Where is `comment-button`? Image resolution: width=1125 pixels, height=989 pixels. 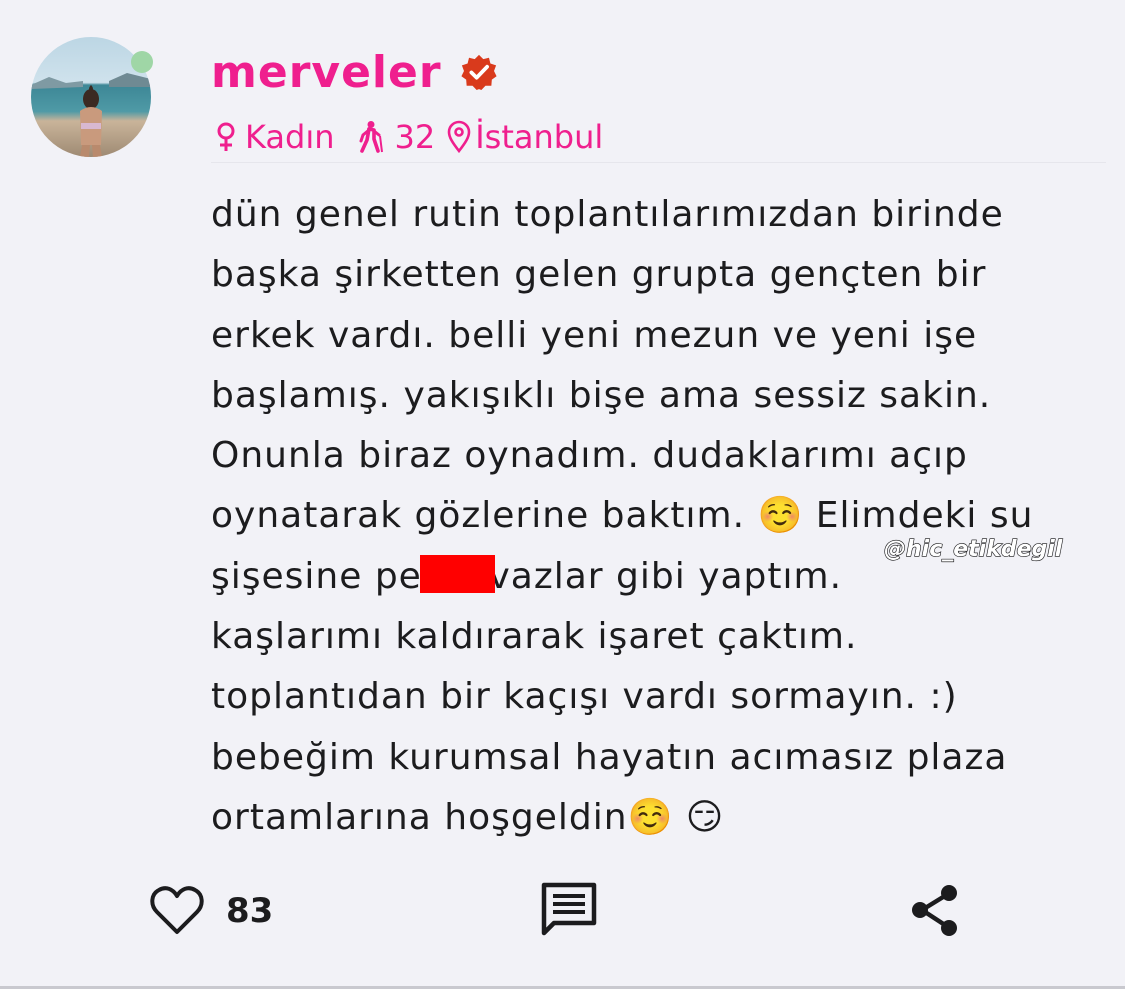
comment-button is located at coordinates (569, 911).